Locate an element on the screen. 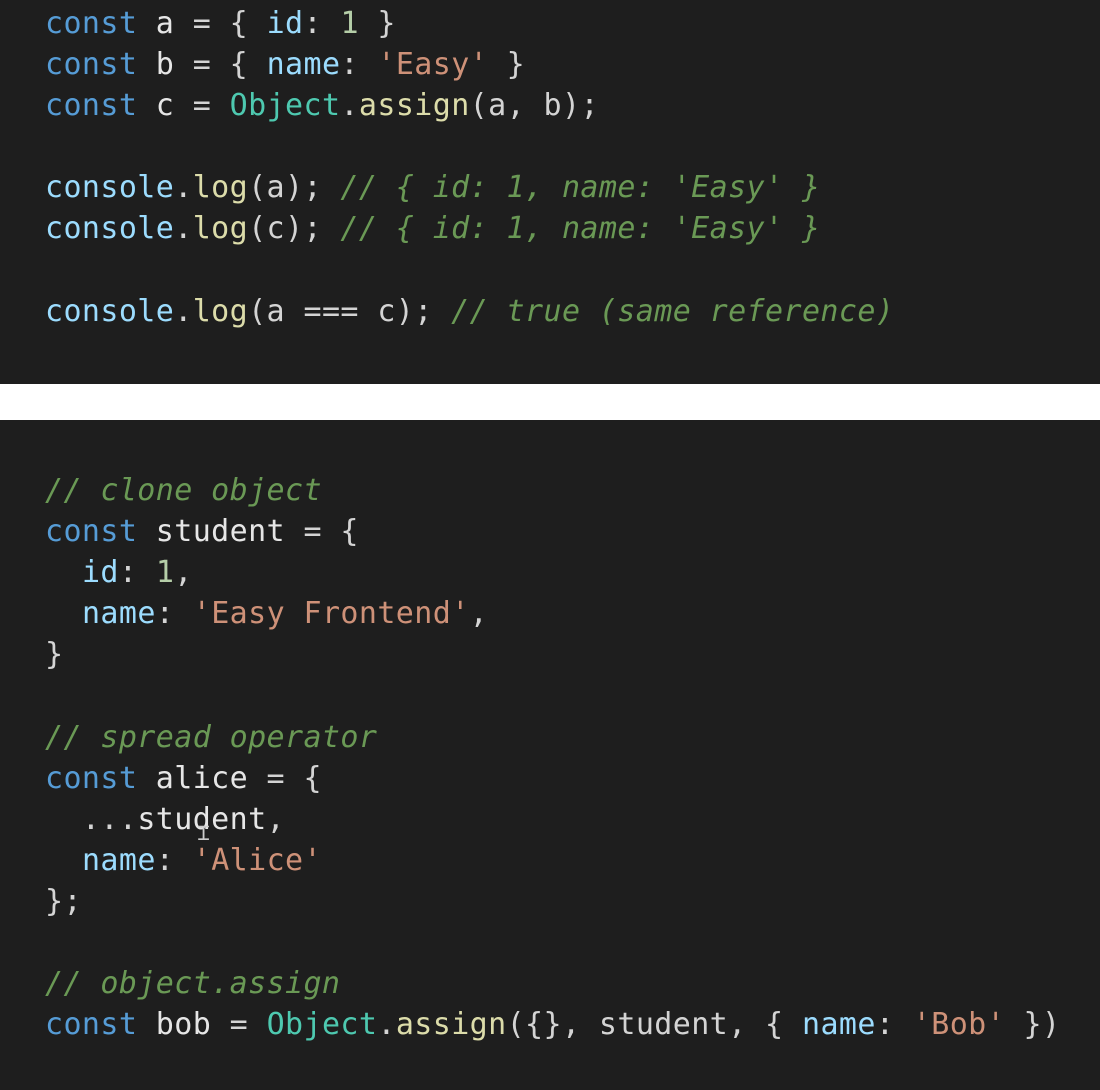 This screenshot has height=1090, width=1100. code-line: name: 'Alice' is located at coordinates (552, 860).